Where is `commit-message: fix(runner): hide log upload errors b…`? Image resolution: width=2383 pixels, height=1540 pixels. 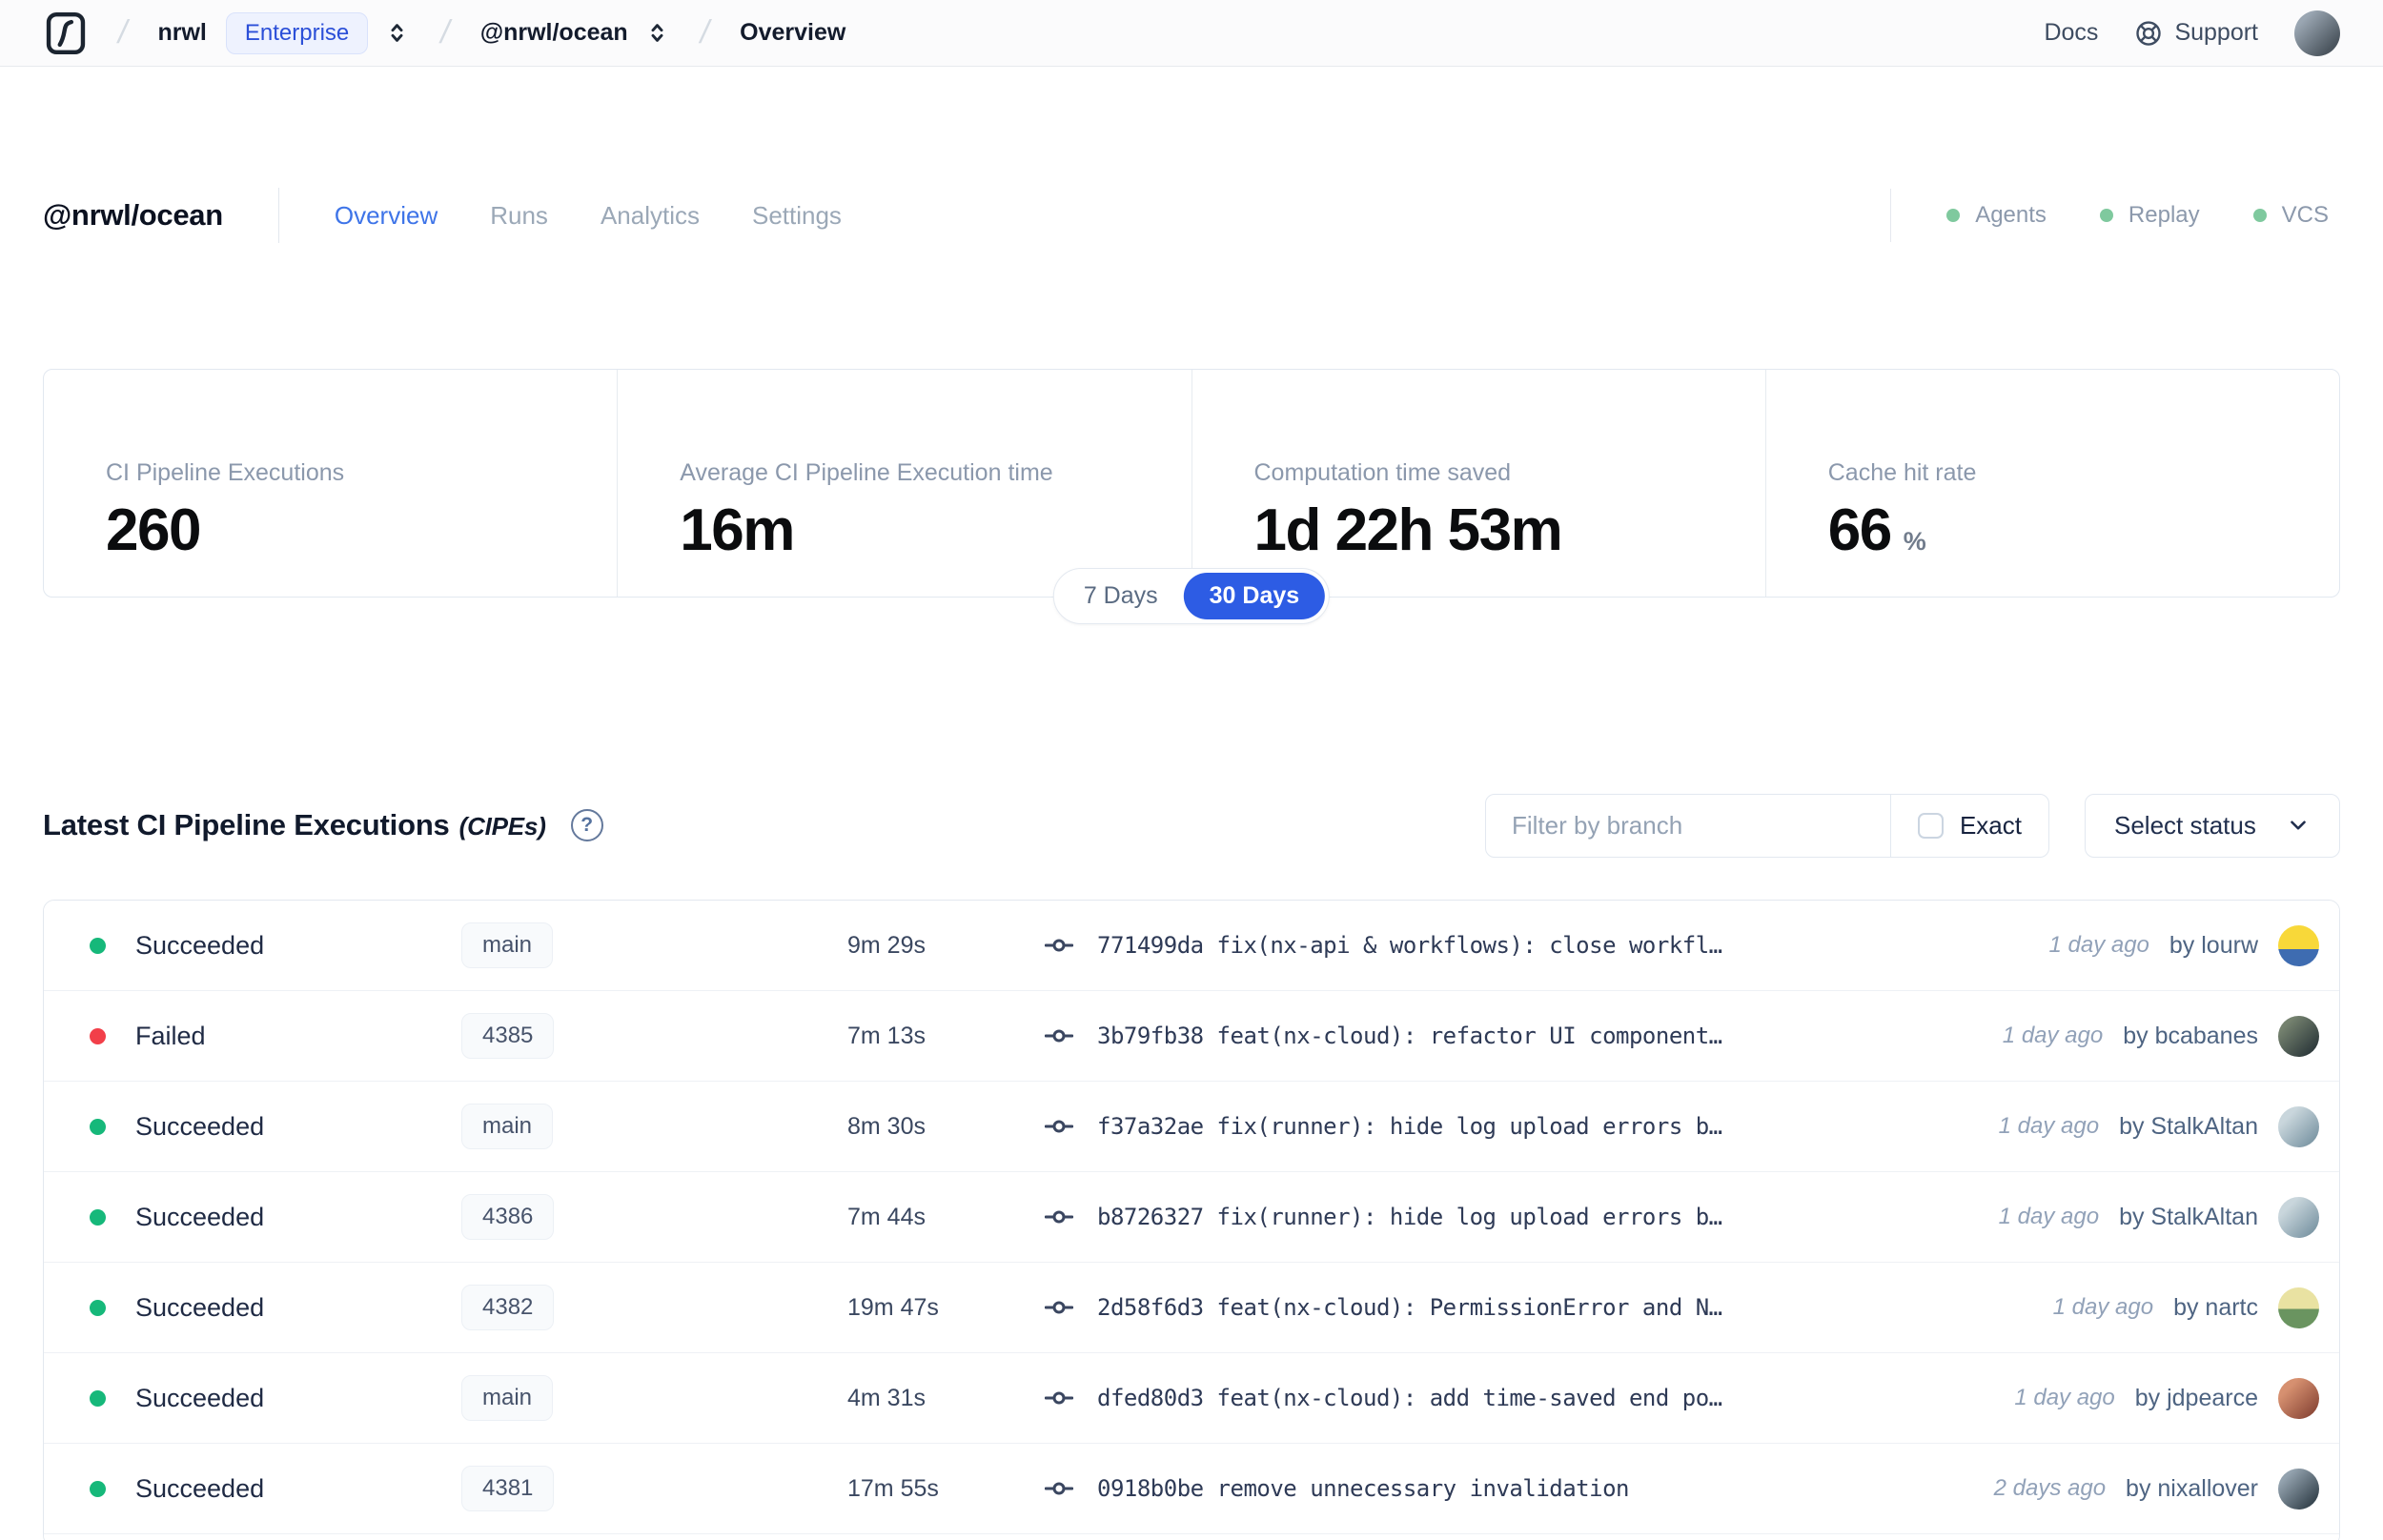
commit-message: fix(runner): hide log upload errors b… is located at coordinates (1469, 1217).